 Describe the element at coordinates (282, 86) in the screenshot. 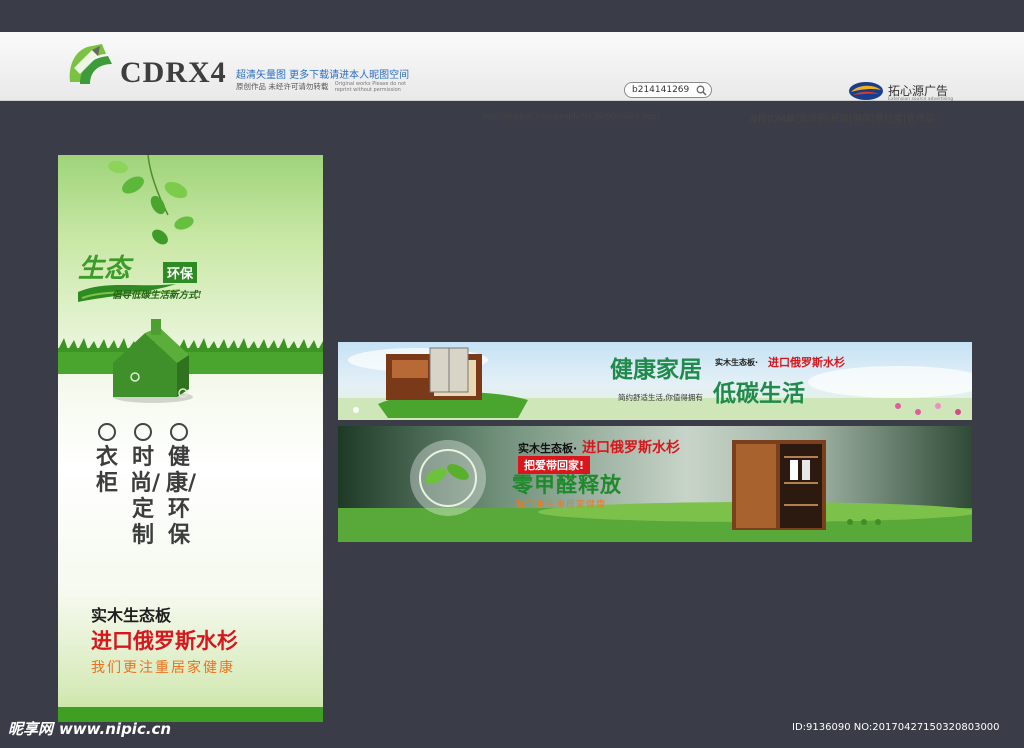

I see `slogan-sub-text: 原创作品 未经许可请勿转载` at that location.